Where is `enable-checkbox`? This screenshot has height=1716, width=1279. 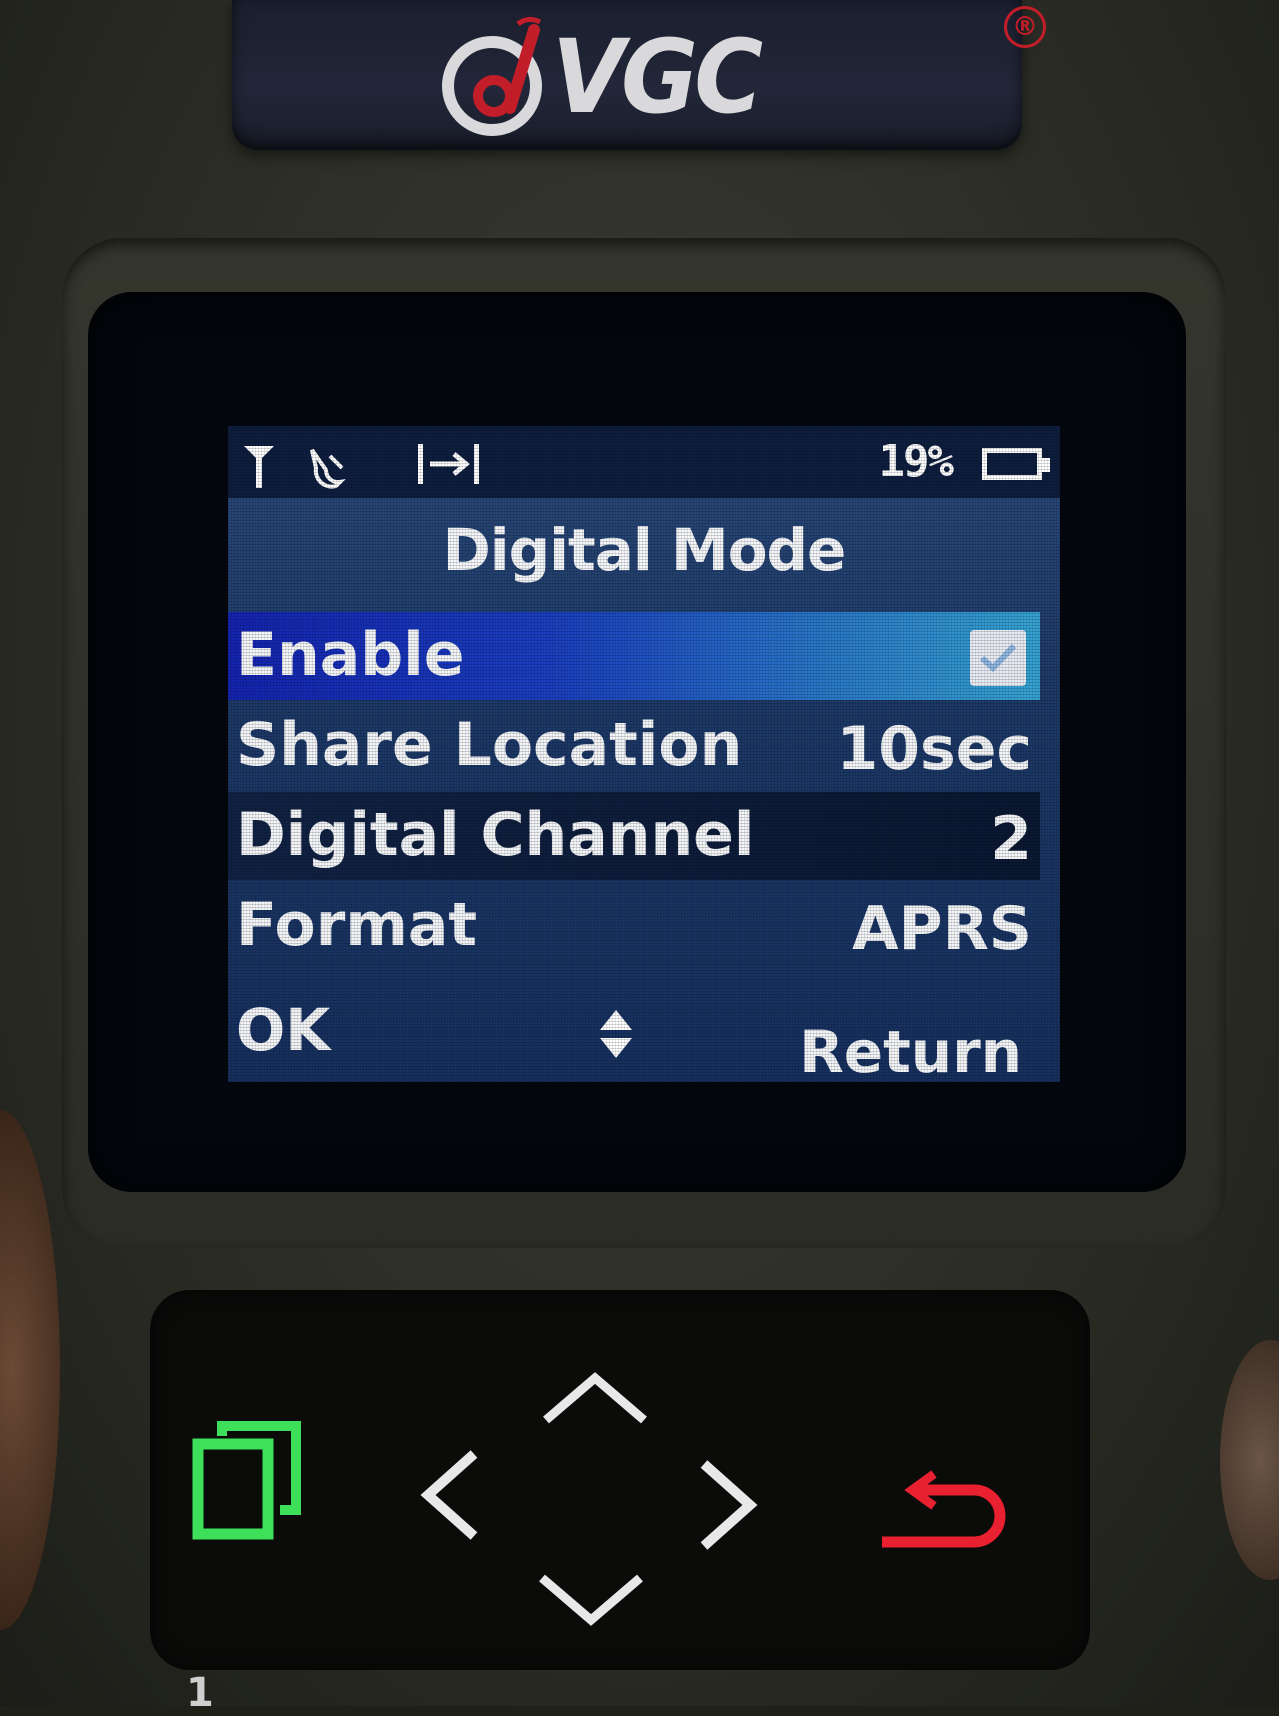 enable-checkbox is located at coordinates (998, 658).